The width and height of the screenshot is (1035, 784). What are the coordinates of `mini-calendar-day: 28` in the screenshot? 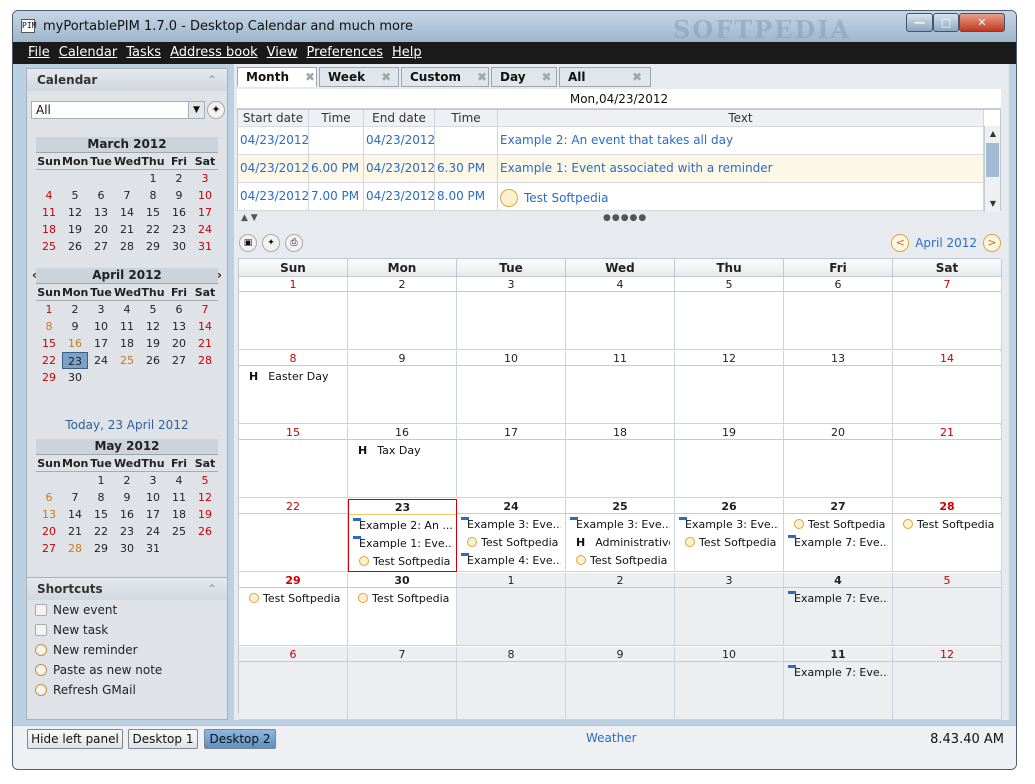 It's located at (75, 548).